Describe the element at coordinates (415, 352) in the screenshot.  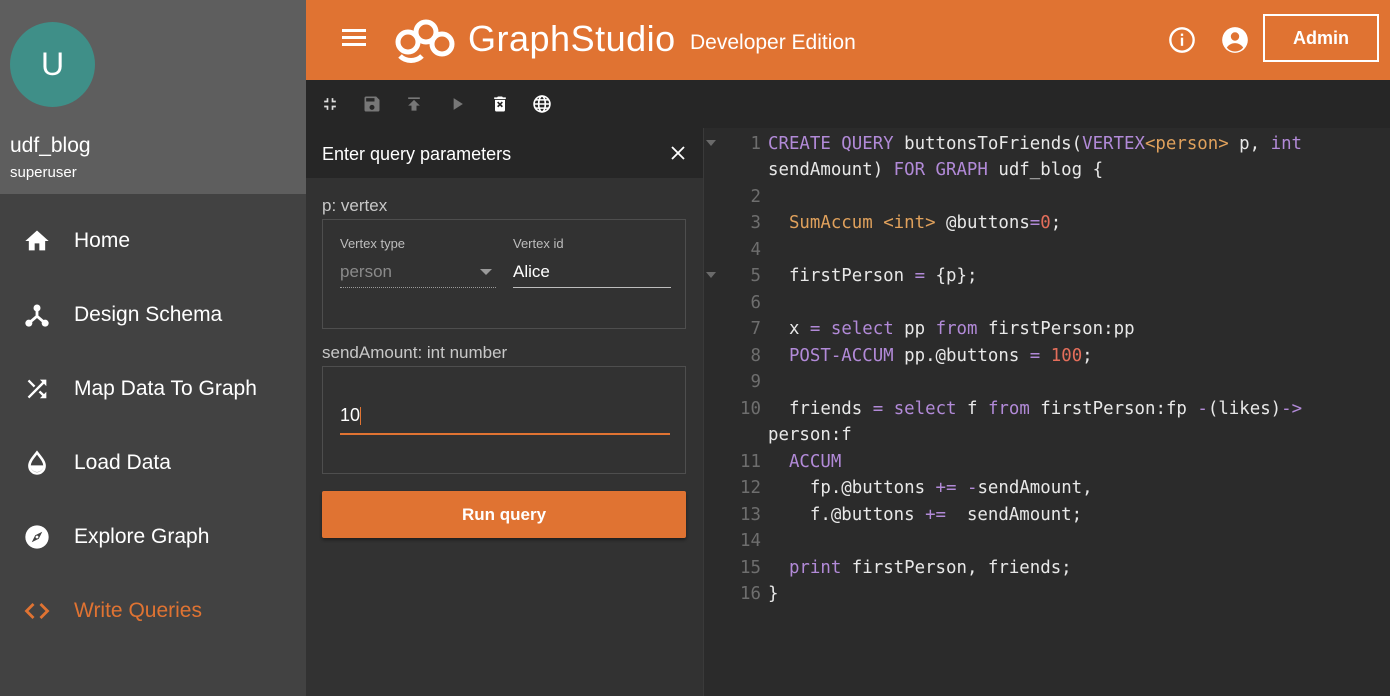
I see `param-send-label: sendAmount: int number` at that location.